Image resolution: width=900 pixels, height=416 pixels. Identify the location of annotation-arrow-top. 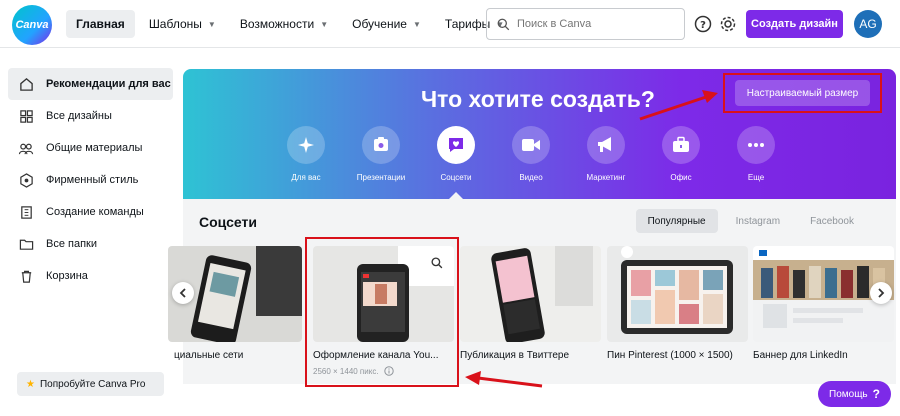
(678, 105).